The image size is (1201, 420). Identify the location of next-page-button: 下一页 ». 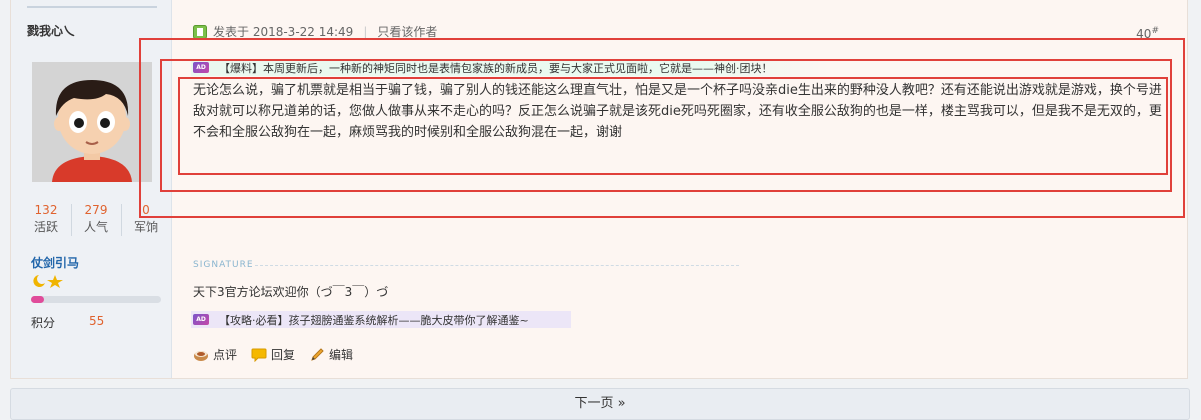
(600, 404).